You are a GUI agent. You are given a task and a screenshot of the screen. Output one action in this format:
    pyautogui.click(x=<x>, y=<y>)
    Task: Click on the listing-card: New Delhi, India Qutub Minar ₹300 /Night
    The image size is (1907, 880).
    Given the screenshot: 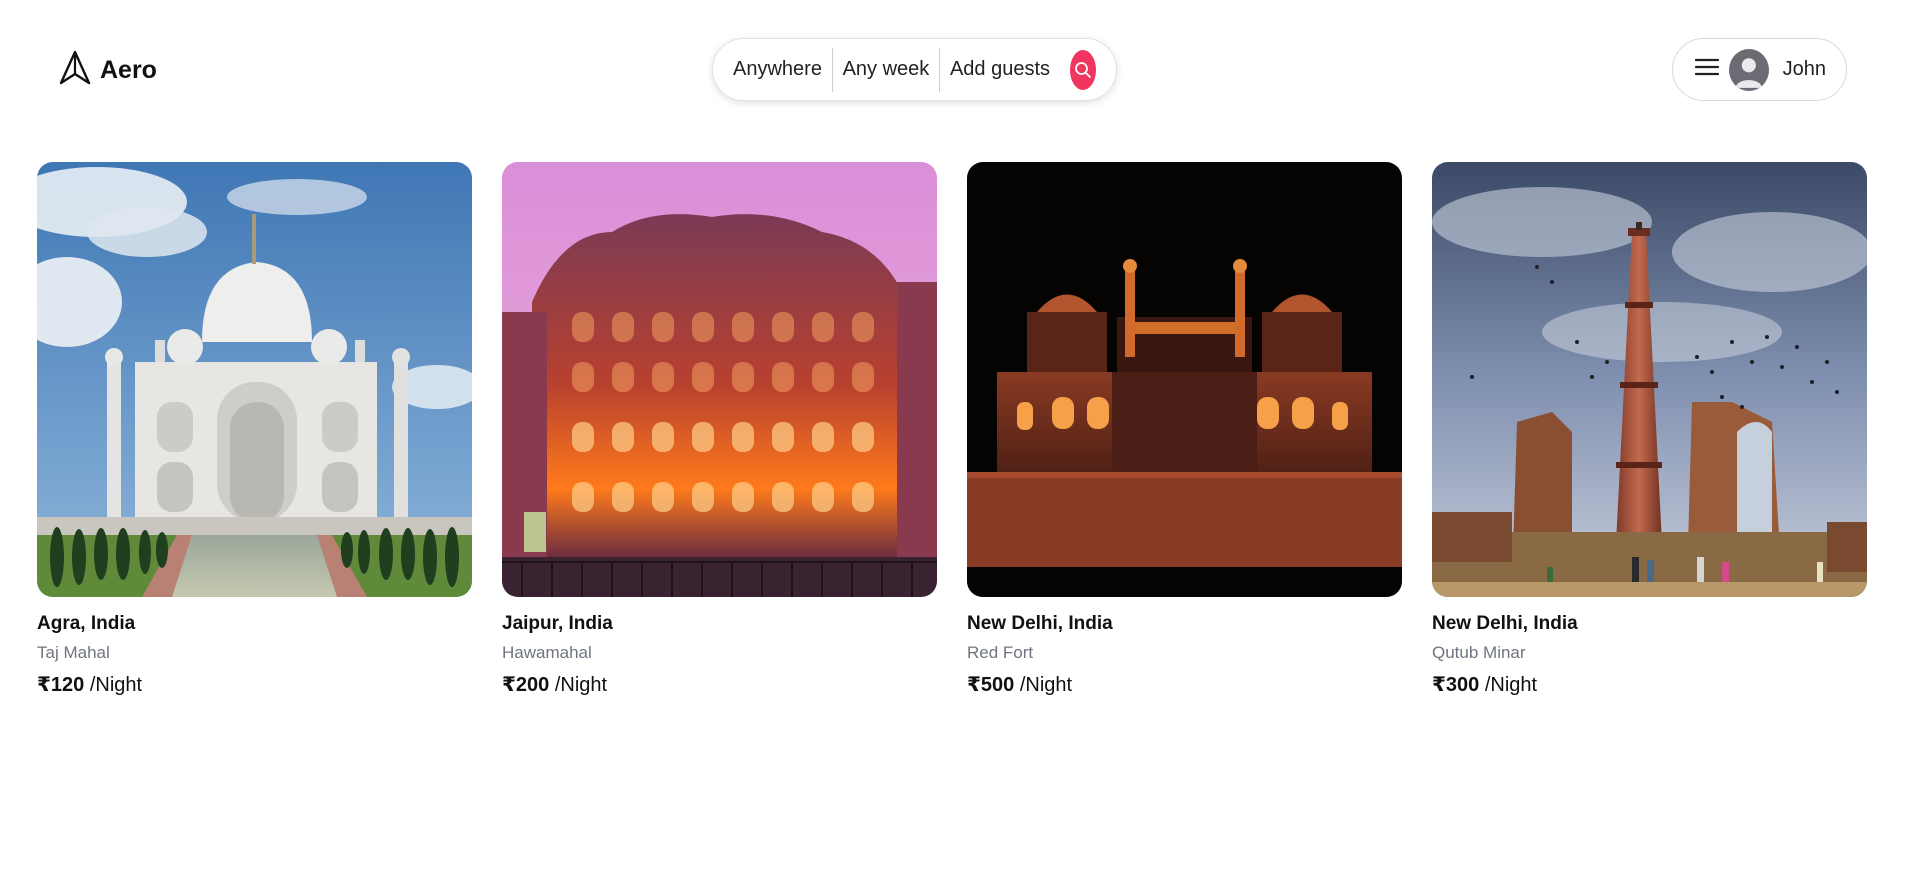 What is the action you would take?
    pyautogui.click(x=1649, y=429)
    